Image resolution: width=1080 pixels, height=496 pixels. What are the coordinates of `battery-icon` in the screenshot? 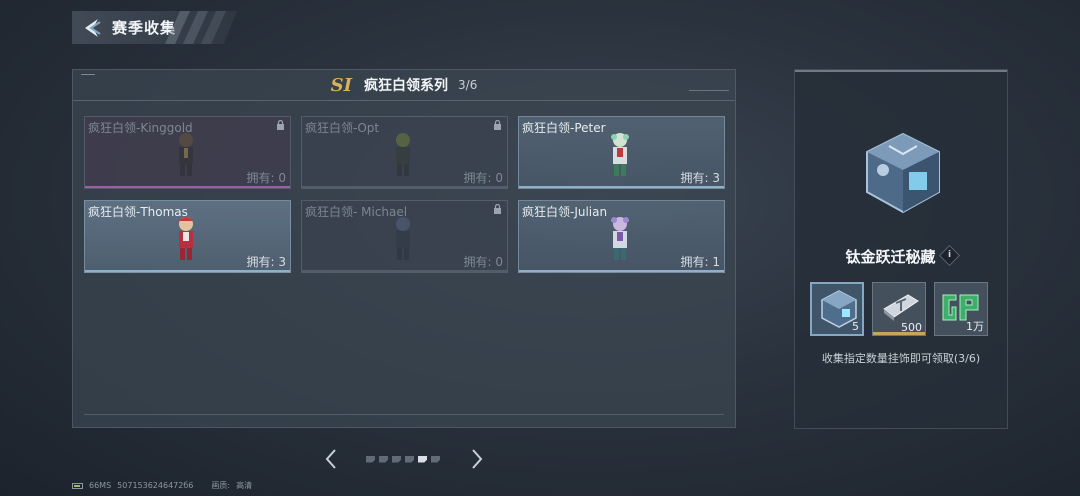 It's located at (77, 485).